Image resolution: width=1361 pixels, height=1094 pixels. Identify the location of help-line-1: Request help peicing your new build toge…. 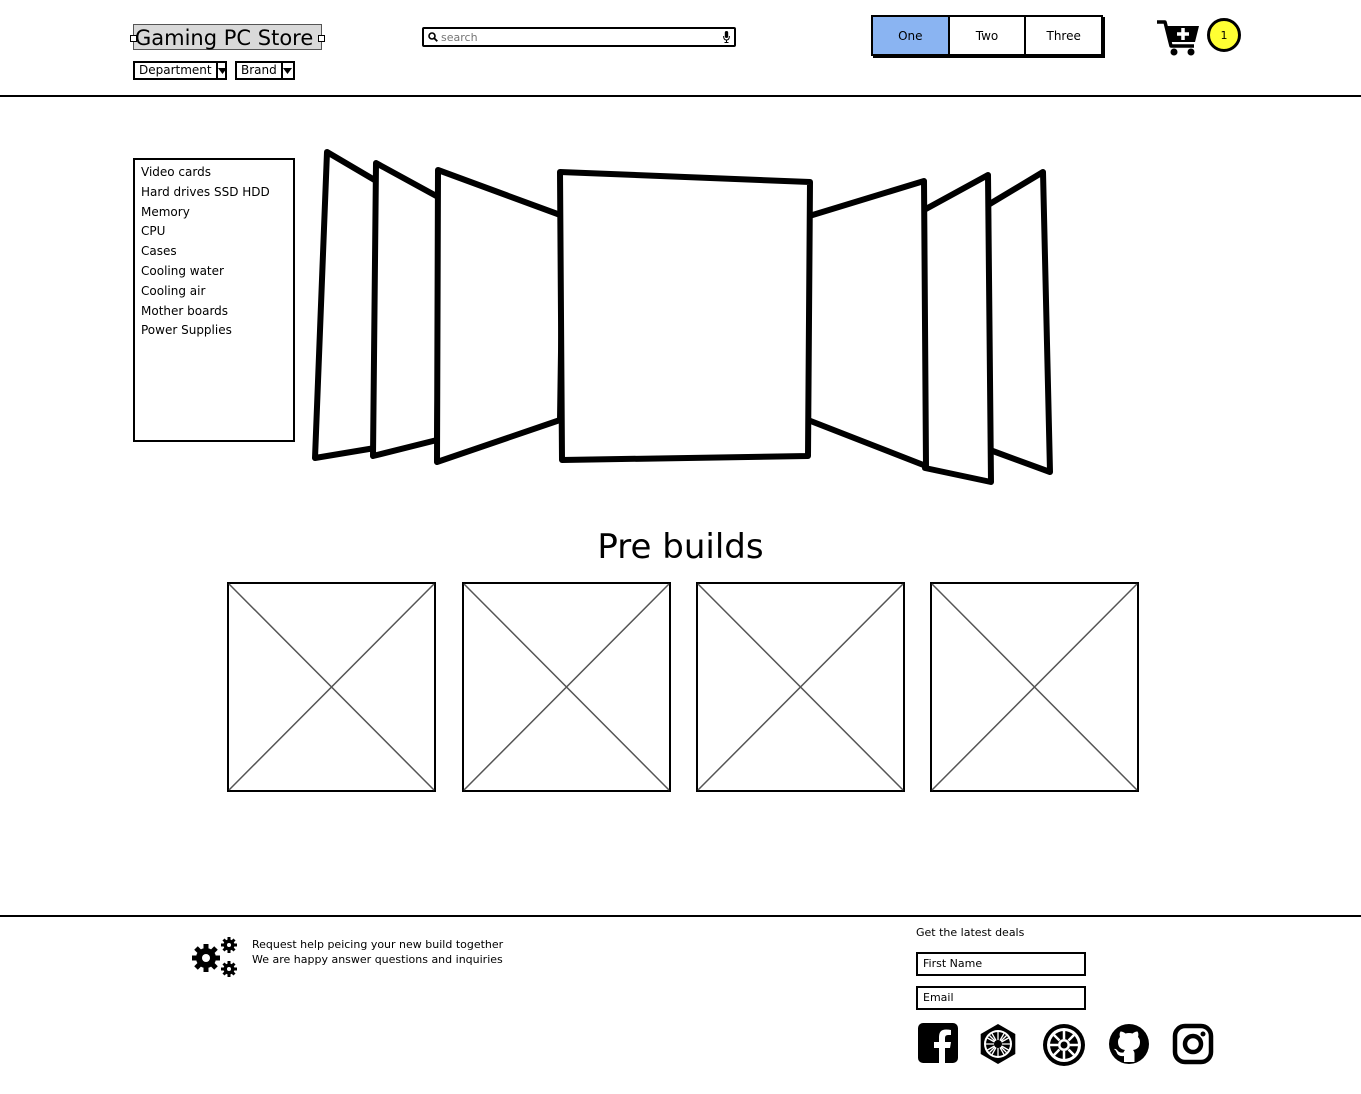
(378, 944).